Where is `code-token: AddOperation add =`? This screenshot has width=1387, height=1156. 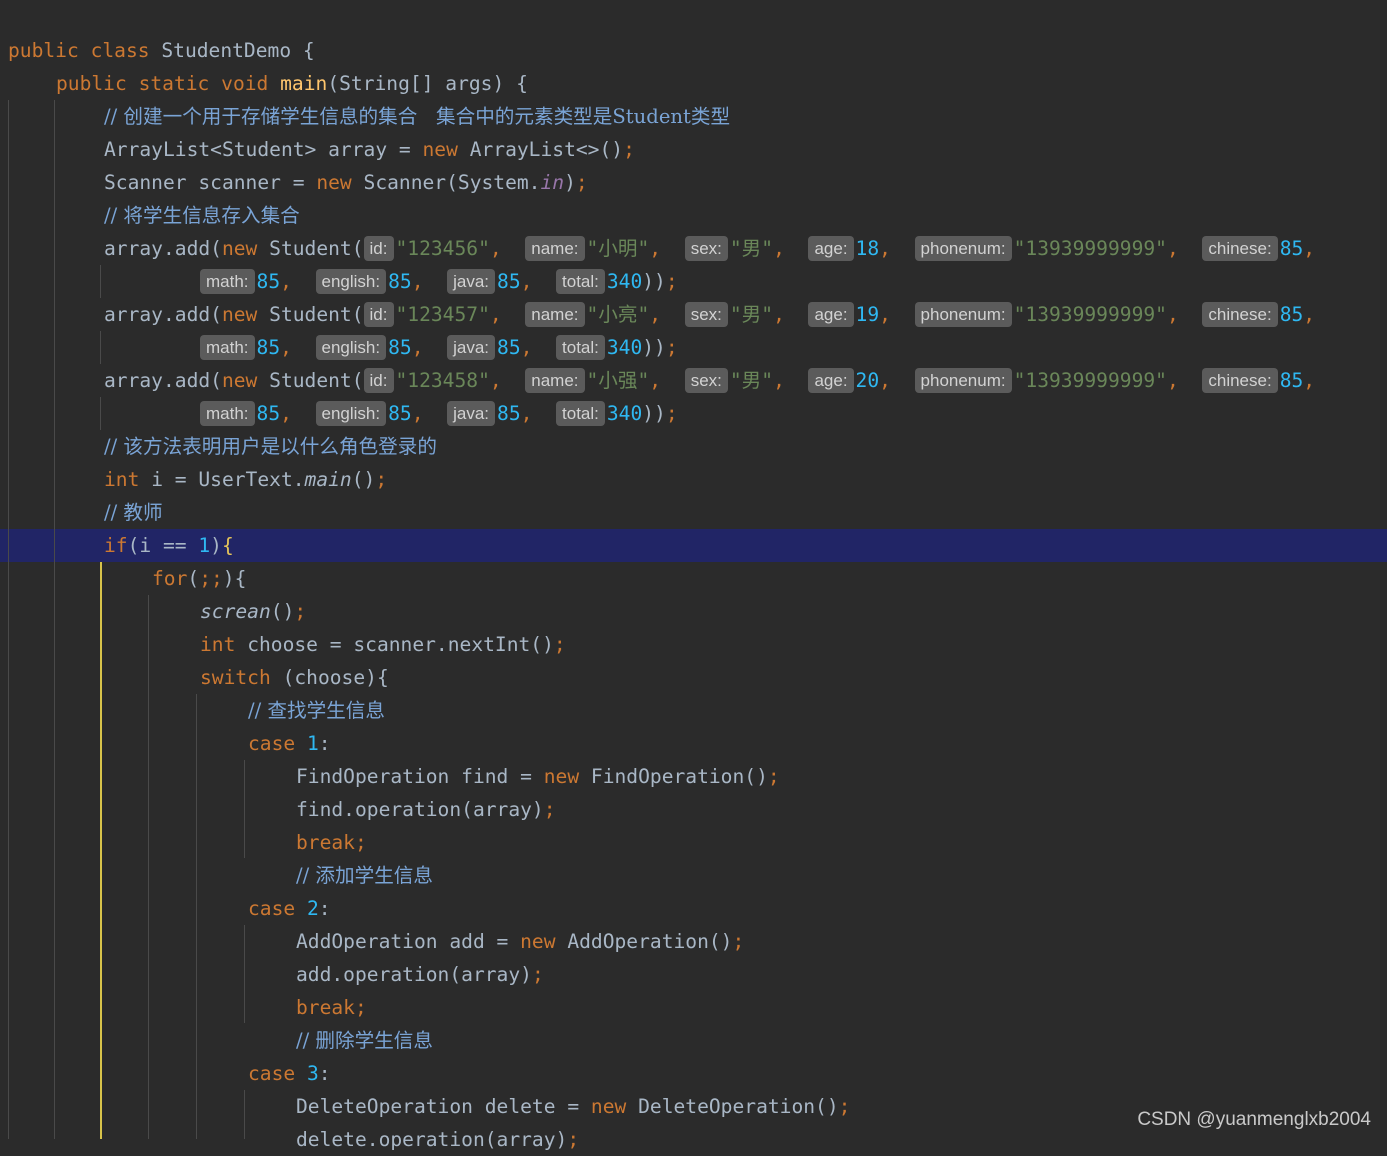
code-token: AddOperation add = is located at coordinates (408, 941).